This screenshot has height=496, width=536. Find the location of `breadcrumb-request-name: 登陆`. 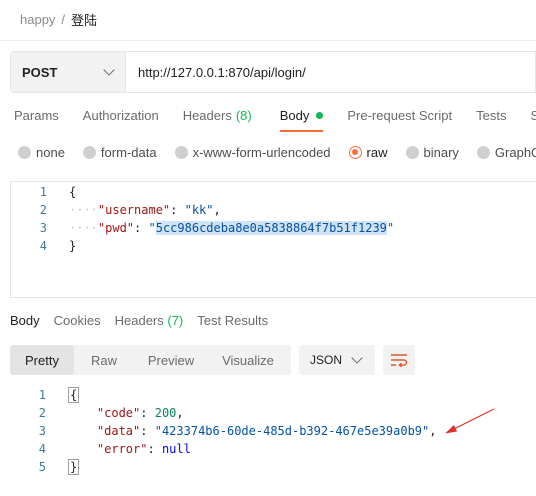

breadcrumb-request-name: 登陆 is located at coordinates (84, 19).